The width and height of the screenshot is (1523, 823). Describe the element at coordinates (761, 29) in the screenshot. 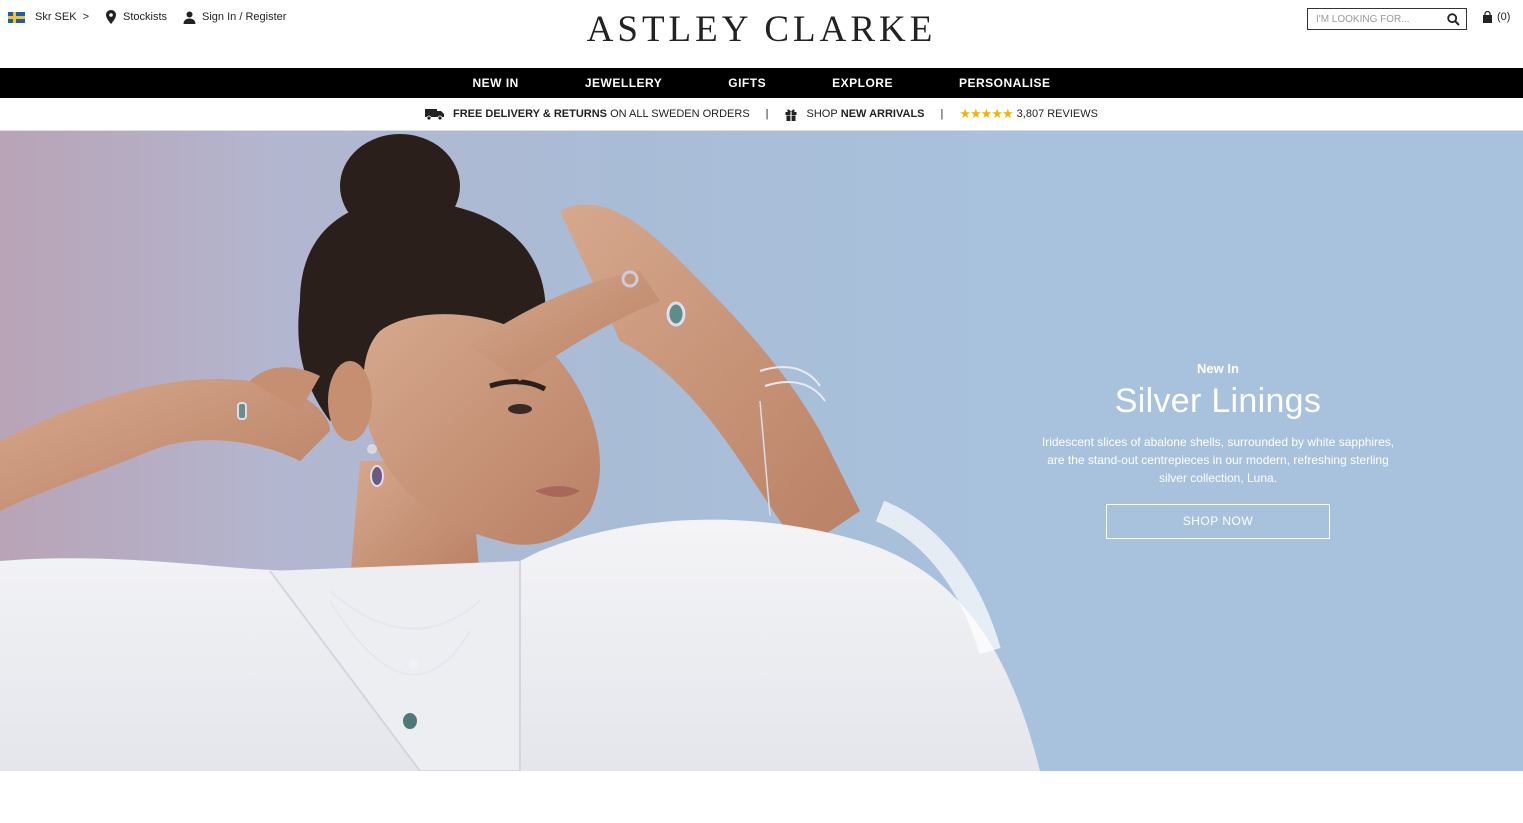

I see `brand-logo: ASTLEY CLARKE` at that location.